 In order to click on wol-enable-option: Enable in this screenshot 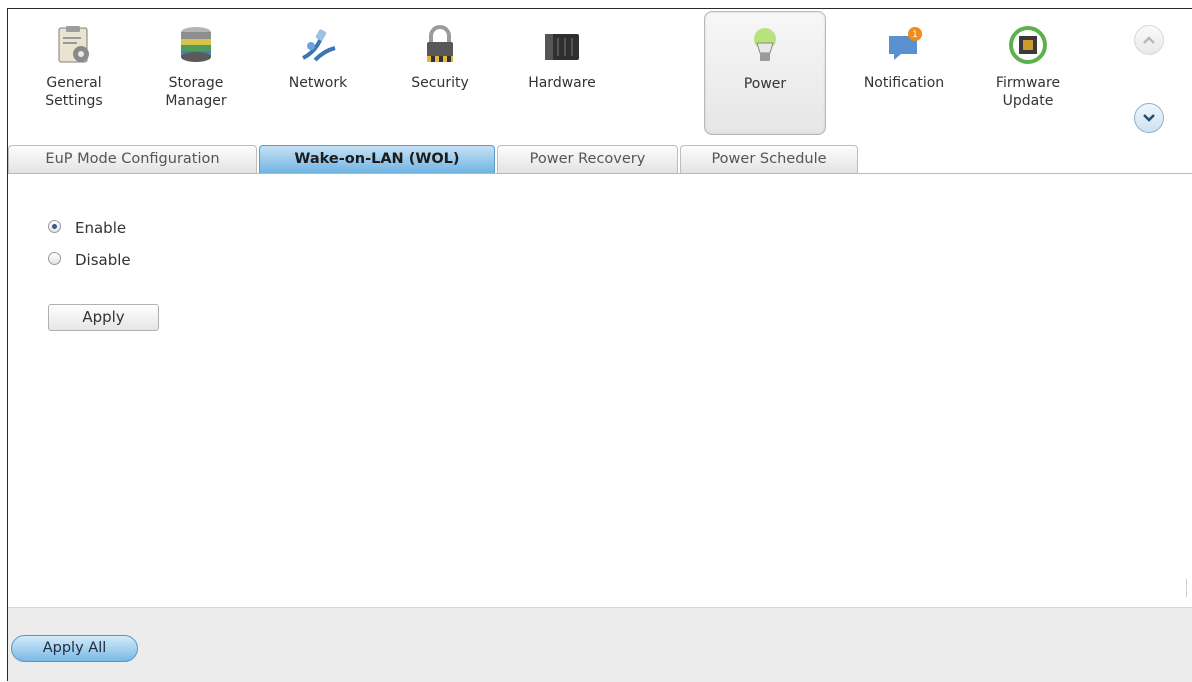, I will do `click(87, 228)`.